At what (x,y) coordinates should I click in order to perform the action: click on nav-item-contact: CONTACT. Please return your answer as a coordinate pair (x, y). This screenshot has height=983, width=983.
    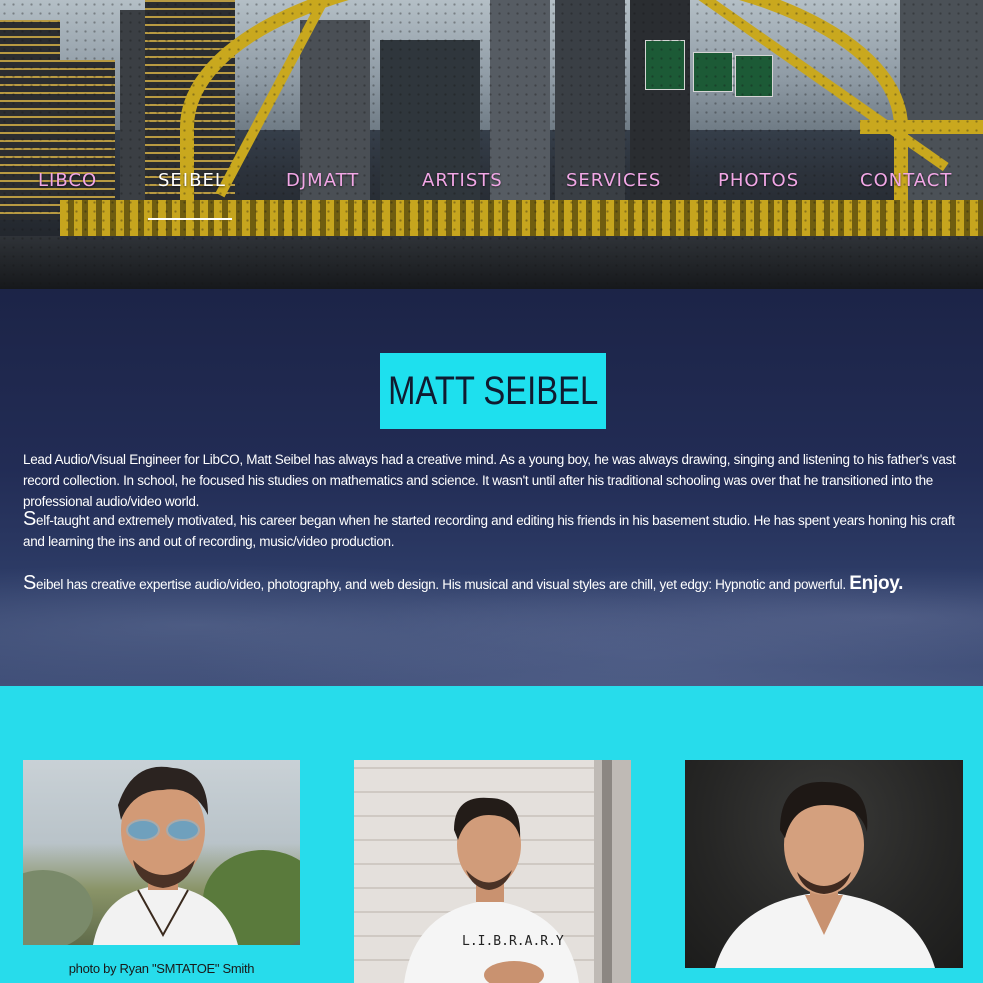
    Looking at the image, I should click on (906, 180).